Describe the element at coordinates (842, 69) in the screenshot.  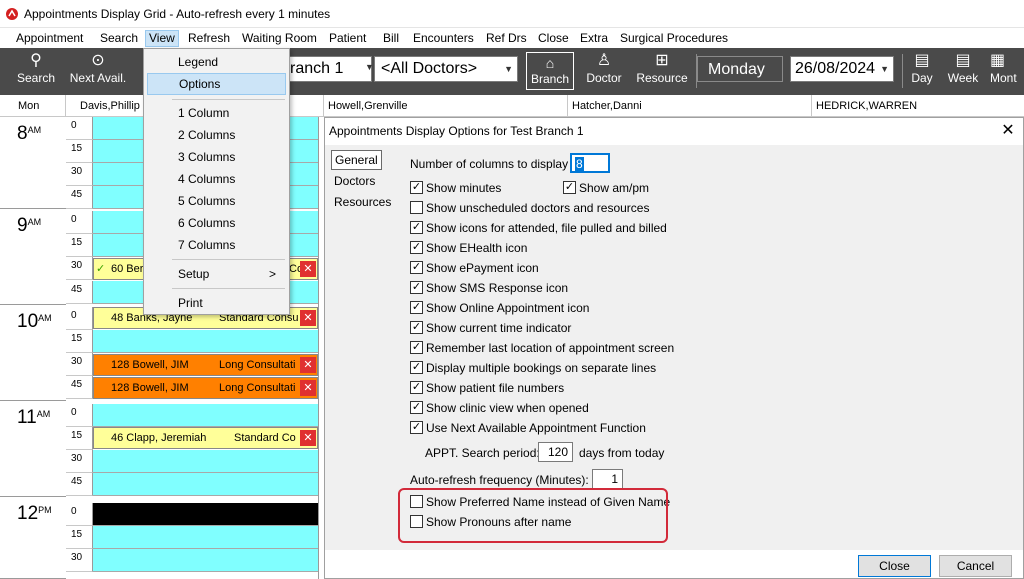
I see `date-picker: 26/08/2024 ▼` at that location.